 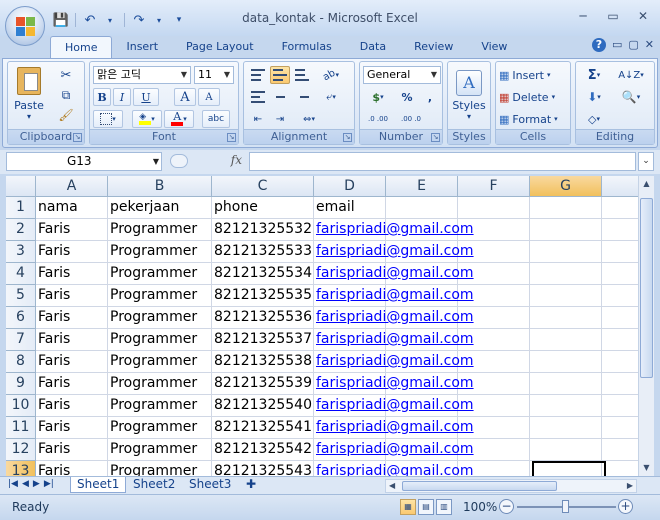 What do you see at coordinates (643, 16) in the screenshot?
I see `close-button: ✕` at bounding box center [643, 16].